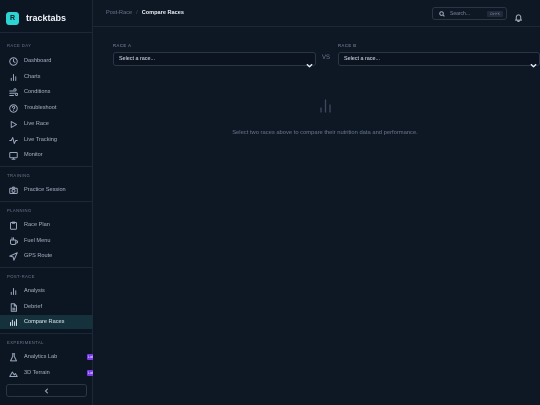 The image size is (540, 405). Describe the element at coordinates (494, 14) in the screenshot. I see `search-shortcut: Ctrl+K` at that location.